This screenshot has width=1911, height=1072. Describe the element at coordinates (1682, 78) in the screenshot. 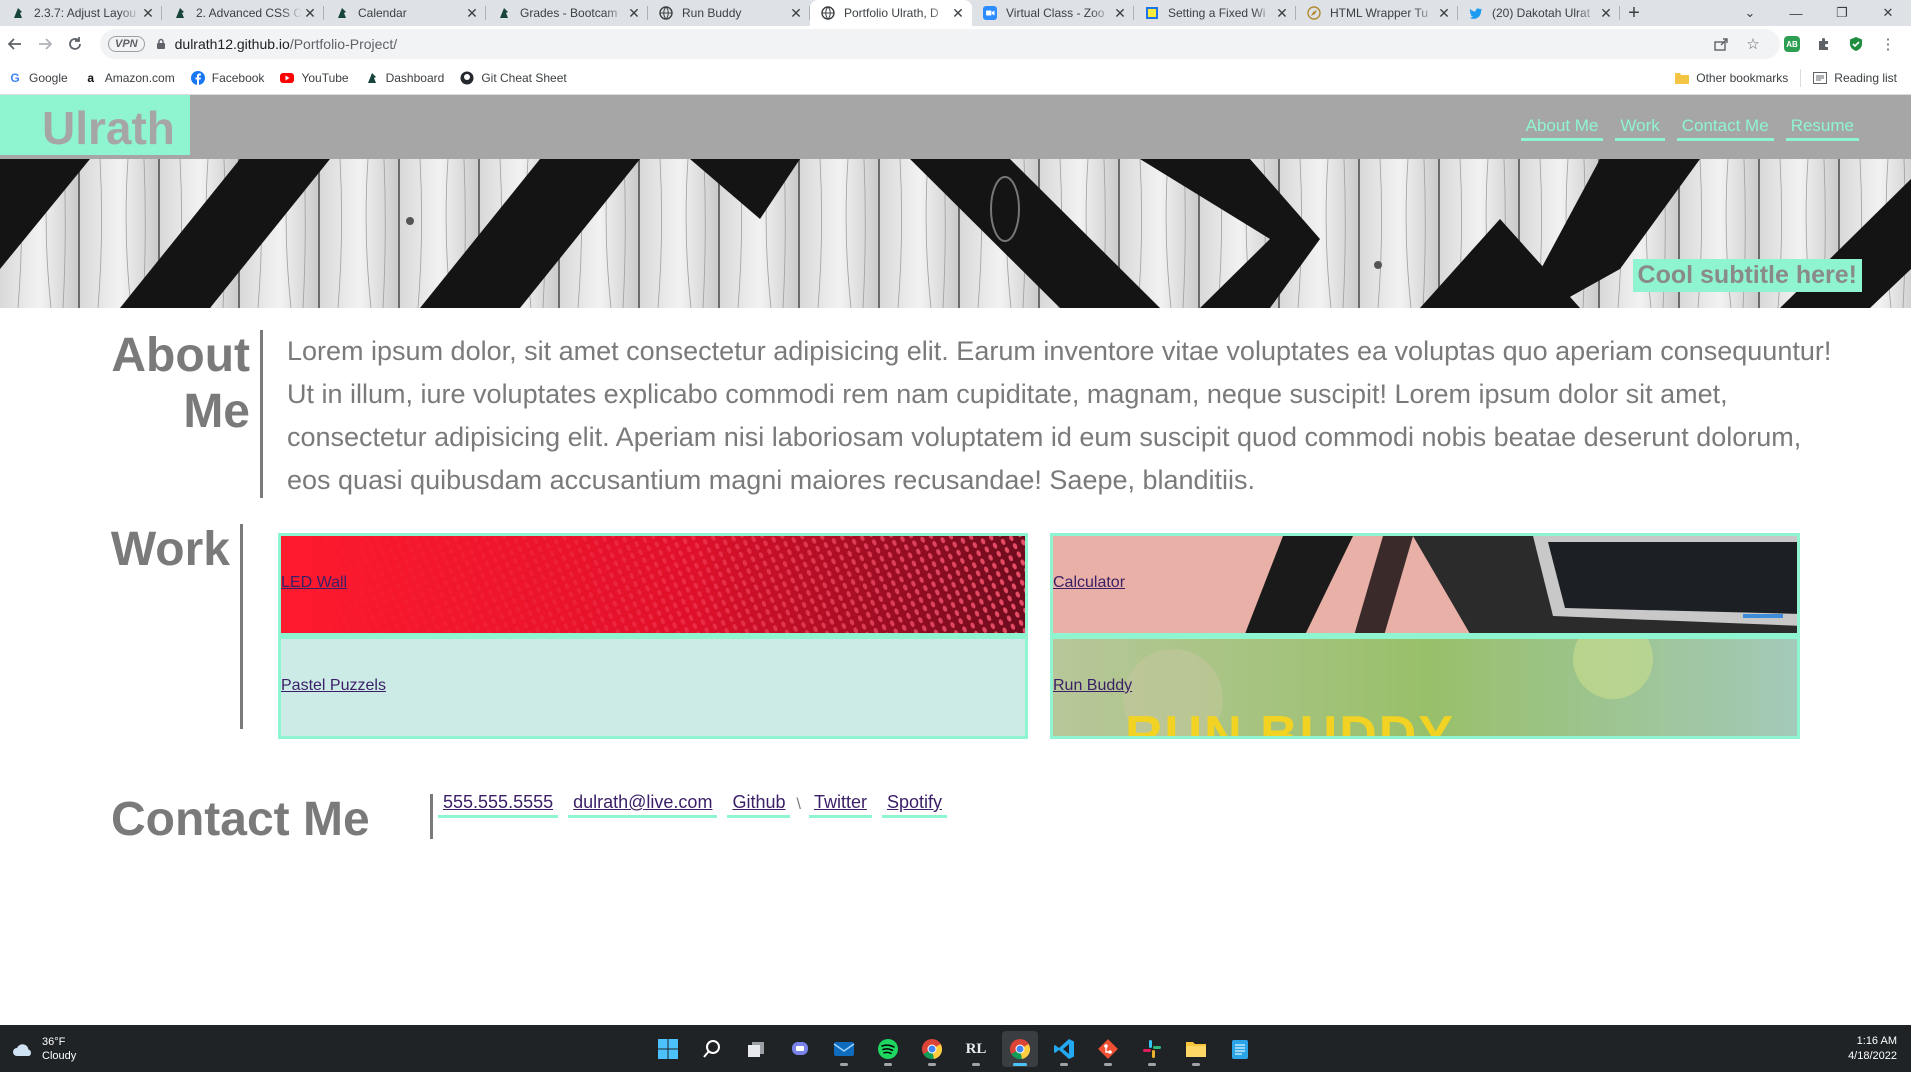

I see `folder-icon` at that location.